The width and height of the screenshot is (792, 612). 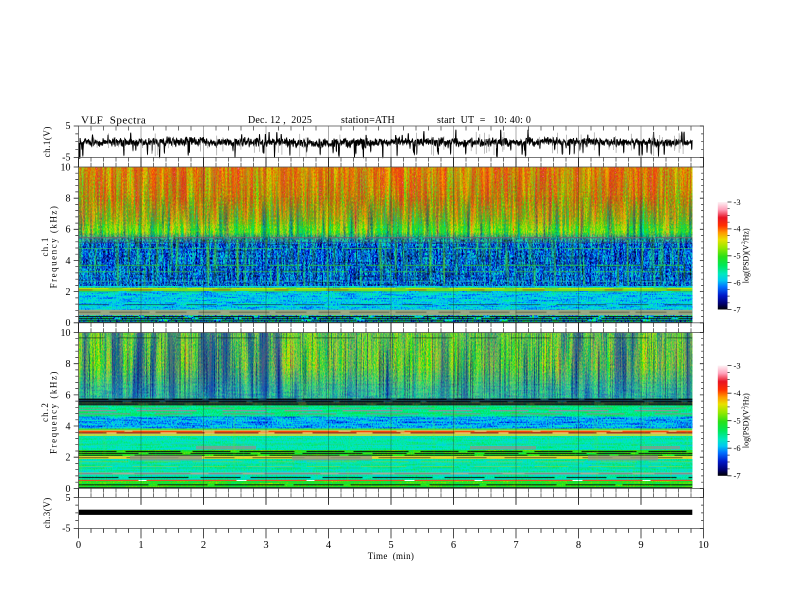 What do you see at coordinates (113, 121) in the screenshot?
I see `svg-text: VLF Spectra` at bounding box center [113, 121].